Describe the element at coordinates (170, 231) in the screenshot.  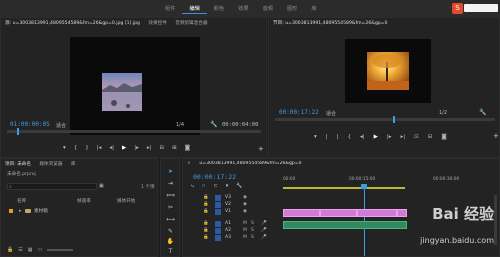
I see `pen-tool-icon: ✎` at that location.